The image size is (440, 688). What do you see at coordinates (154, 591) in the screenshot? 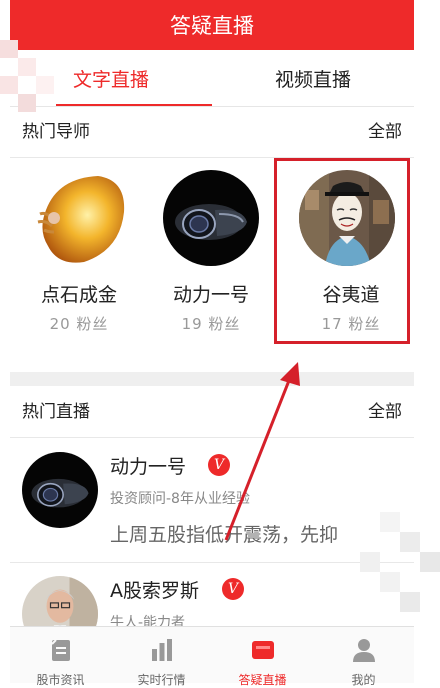
I see `live-author-name: A股索罗斯` at bounding box center [154, 591].